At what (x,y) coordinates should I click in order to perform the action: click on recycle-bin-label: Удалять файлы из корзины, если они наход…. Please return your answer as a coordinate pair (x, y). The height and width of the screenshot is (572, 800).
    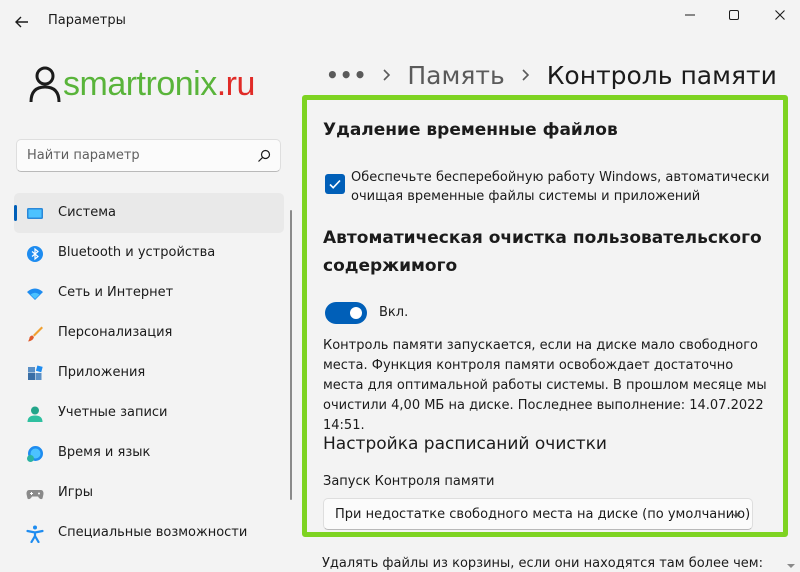
    Looking at the image, I should click on (542, 563).